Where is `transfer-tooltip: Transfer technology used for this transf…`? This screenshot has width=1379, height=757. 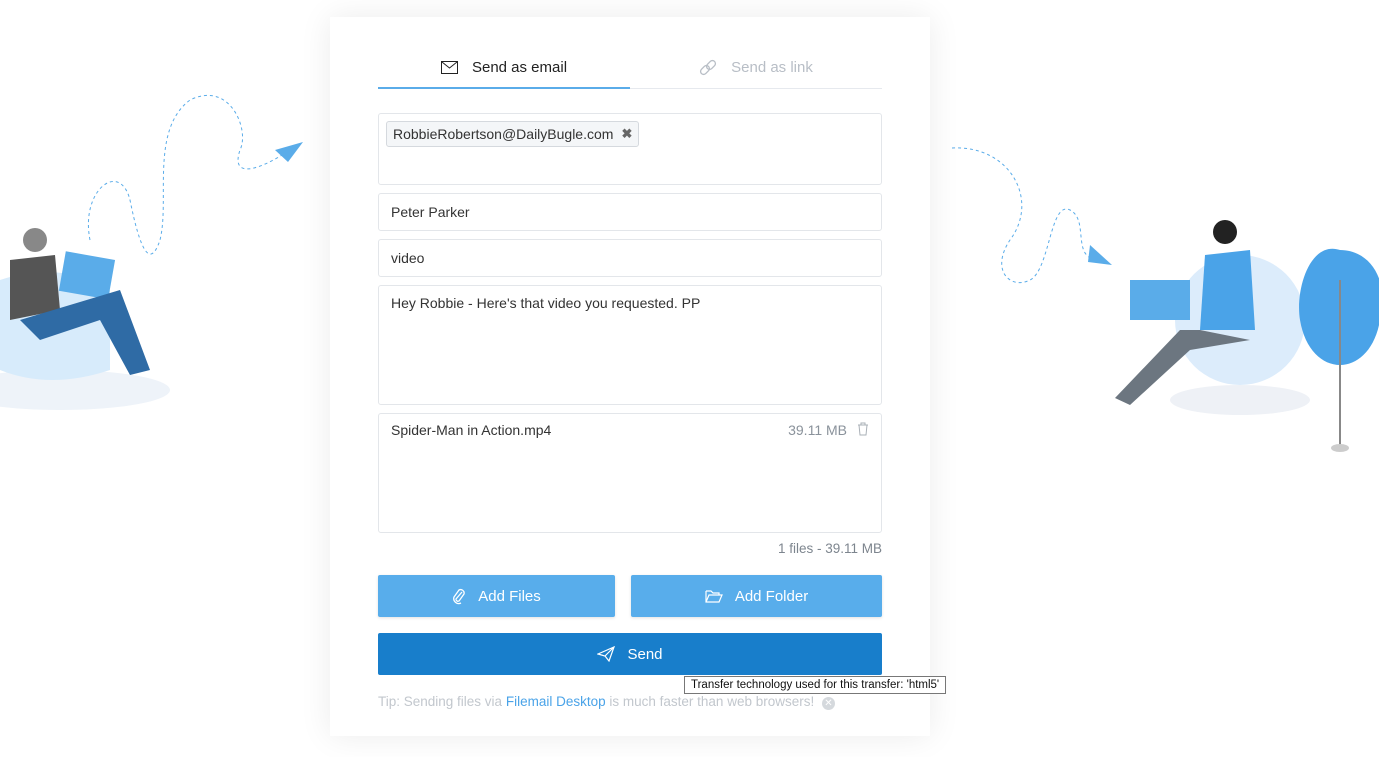
transfer-tooltip: Transfer technology used for this transf… is located at coordinates (815, 685).